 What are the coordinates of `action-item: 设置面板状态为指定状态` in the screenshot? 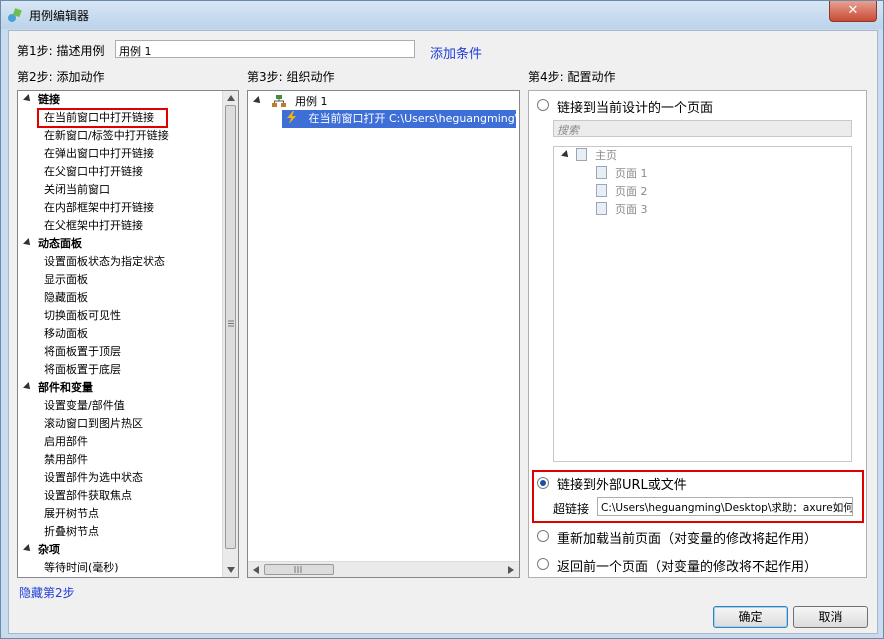 It's located at (104, 262).